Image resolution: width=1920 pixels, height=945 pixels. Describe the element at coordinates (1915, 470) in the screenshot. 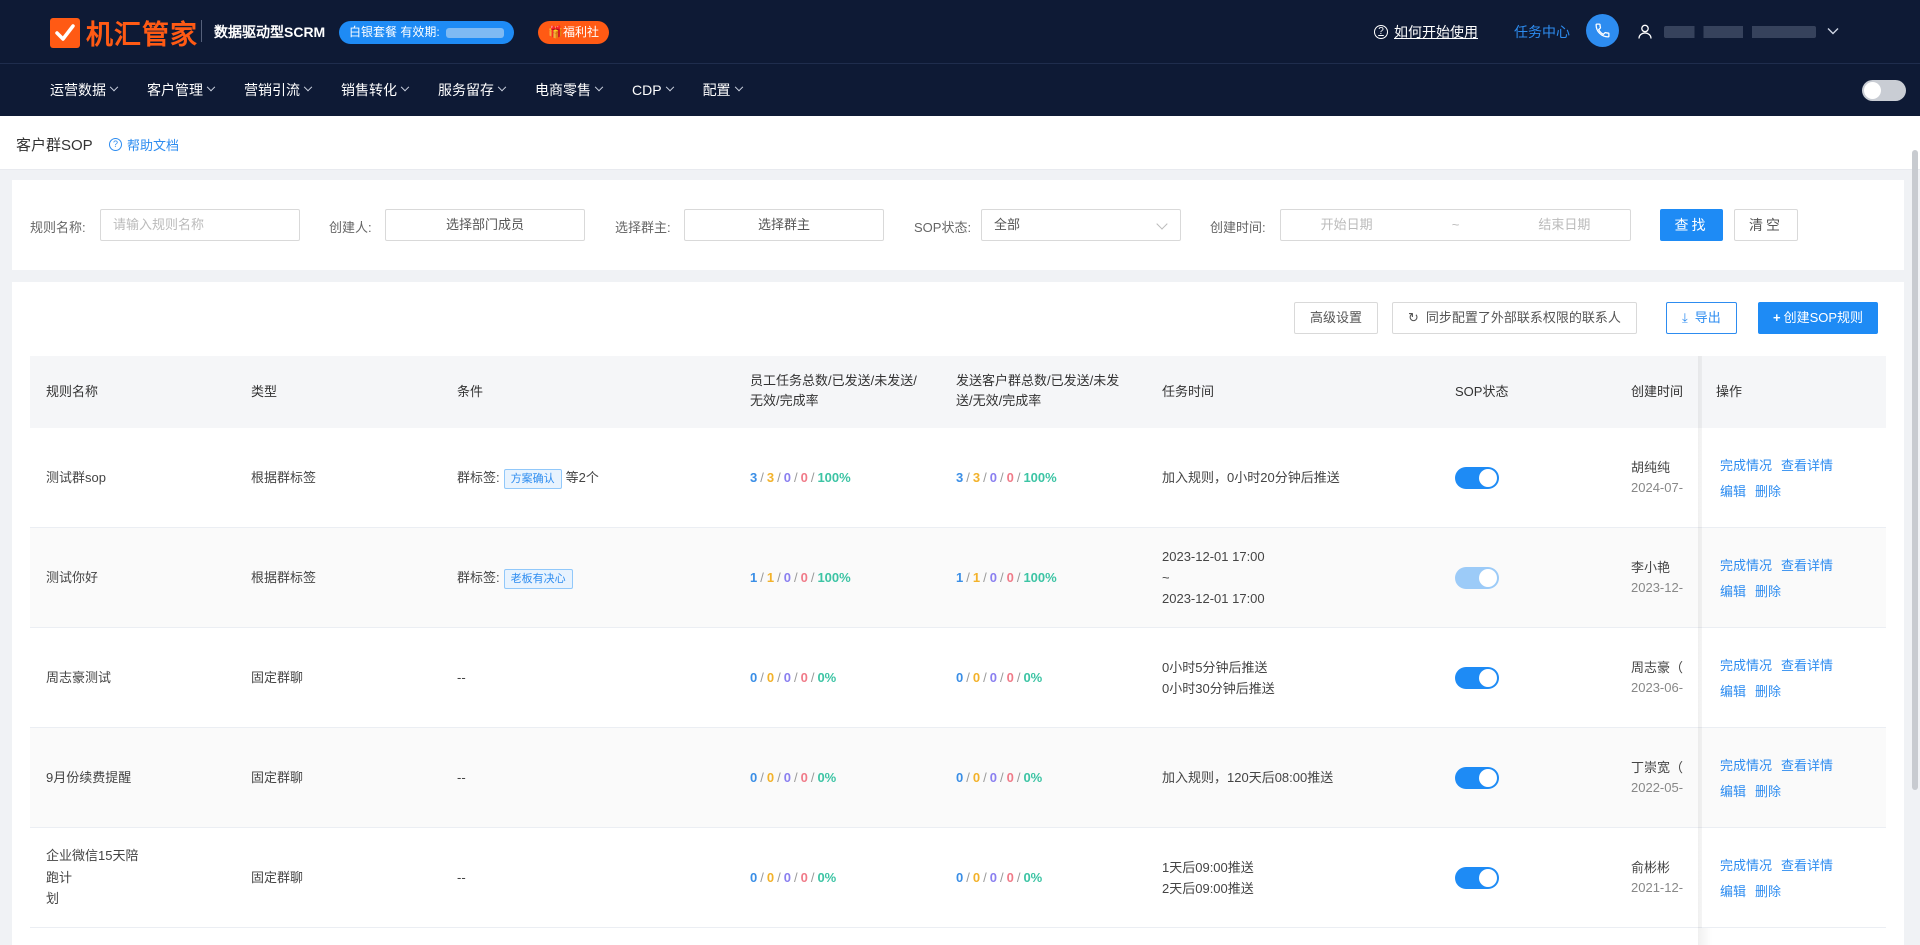

I see `page-scrollbar` at that location.